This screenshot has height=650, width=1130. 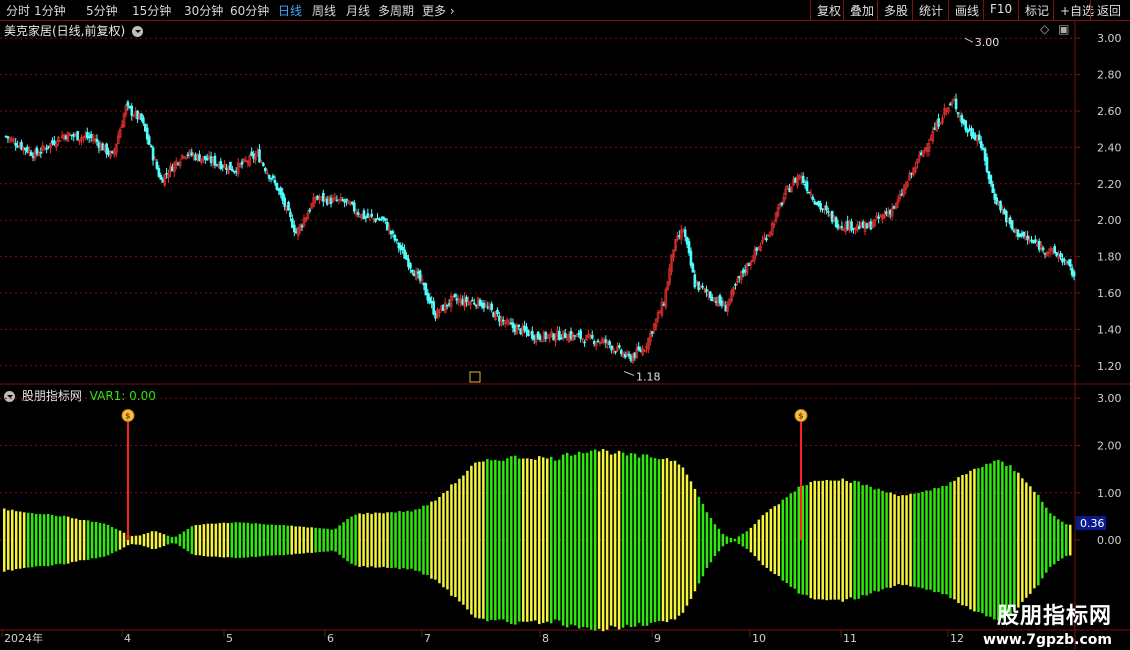 I want to click on low-marker-label: 1.18, so click(x=648, y=376).